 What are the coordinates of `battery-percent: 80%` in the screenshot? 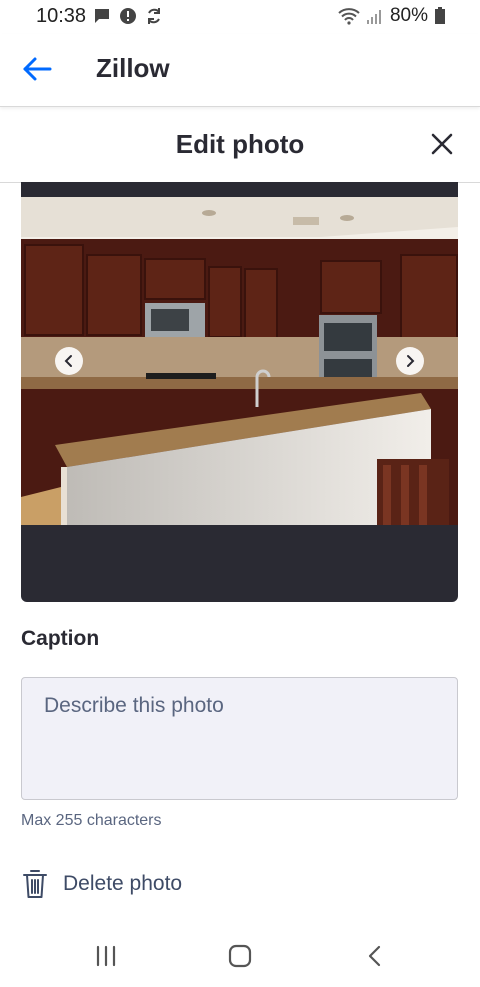 It's located at (408, 15).